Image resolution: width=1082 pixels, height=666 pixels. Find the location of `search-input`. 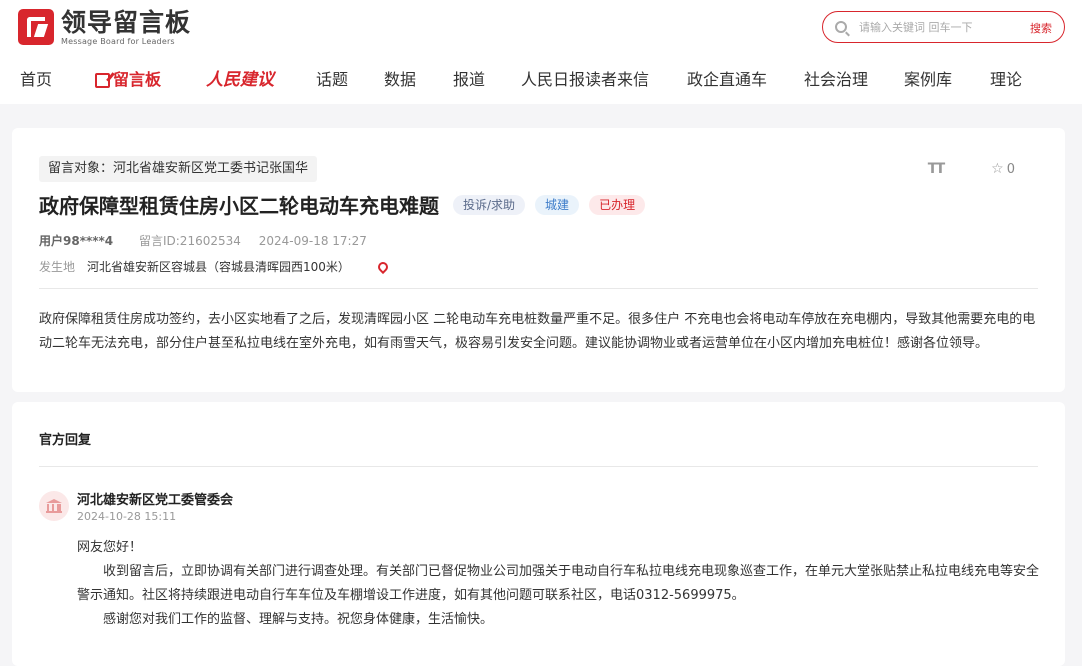

search-input is located at coordinates (934, 27).